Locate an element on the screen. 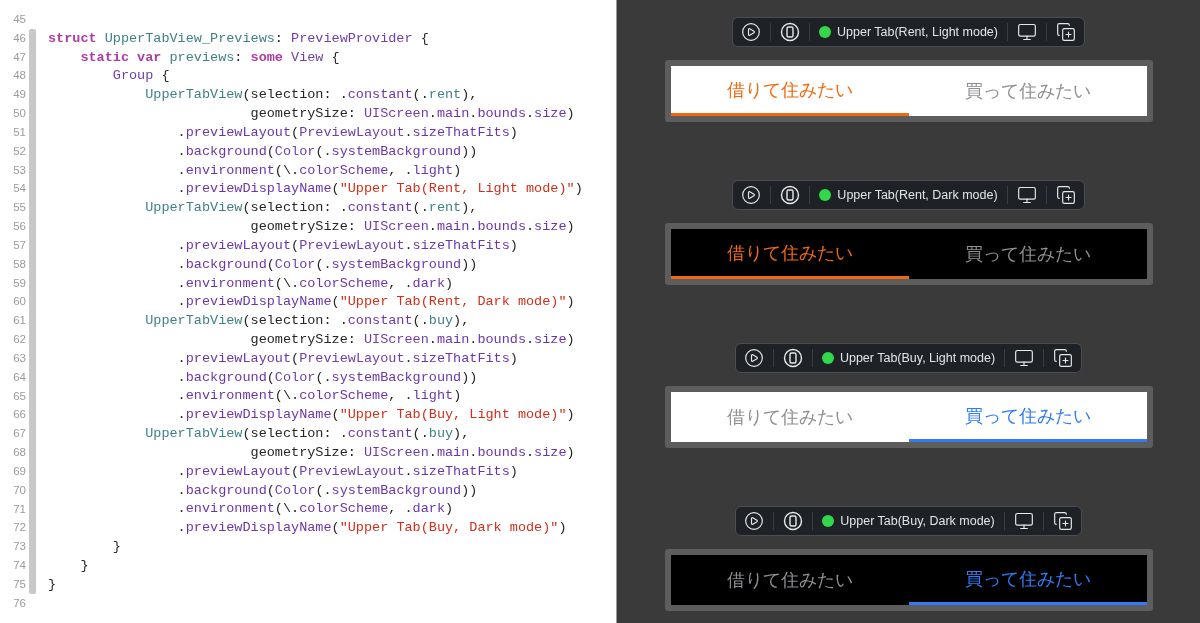  line-number: 71 is located at coordinates (19, 509).